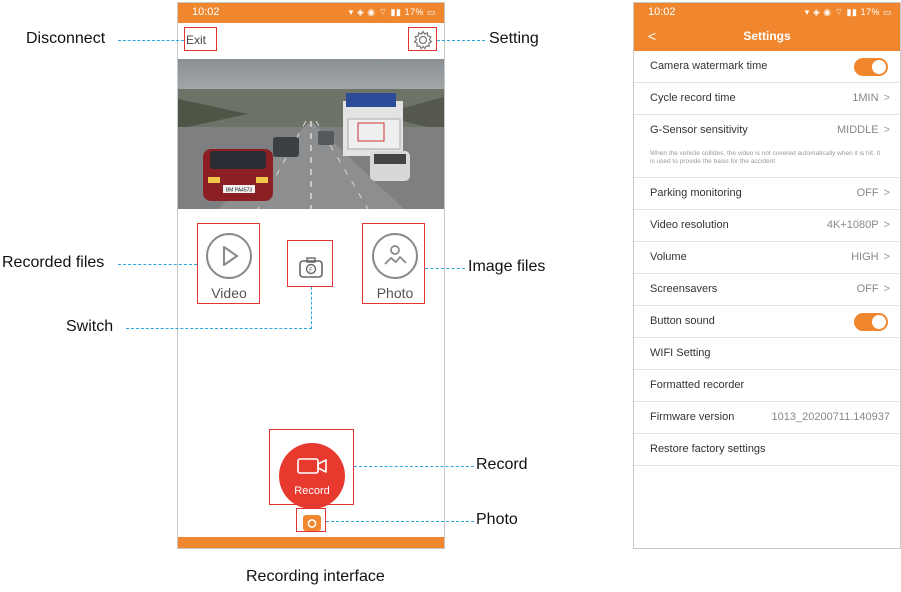 This screenshot has width=901, height=592. Describe the element at coordinates (311, 308) in the screenshot. I see `switch-leader-v` at that location.